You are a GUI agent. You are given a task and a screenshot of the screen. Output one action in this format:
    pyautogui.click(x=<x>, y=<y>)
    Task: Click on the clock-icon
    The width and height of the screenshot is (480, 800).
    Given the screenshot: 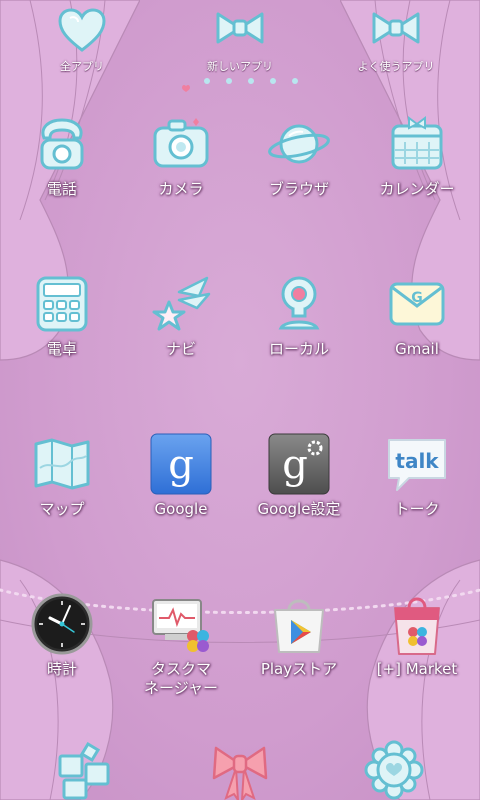 What is the action you would take?
    pyautogui.click(x=62, y=624)
    